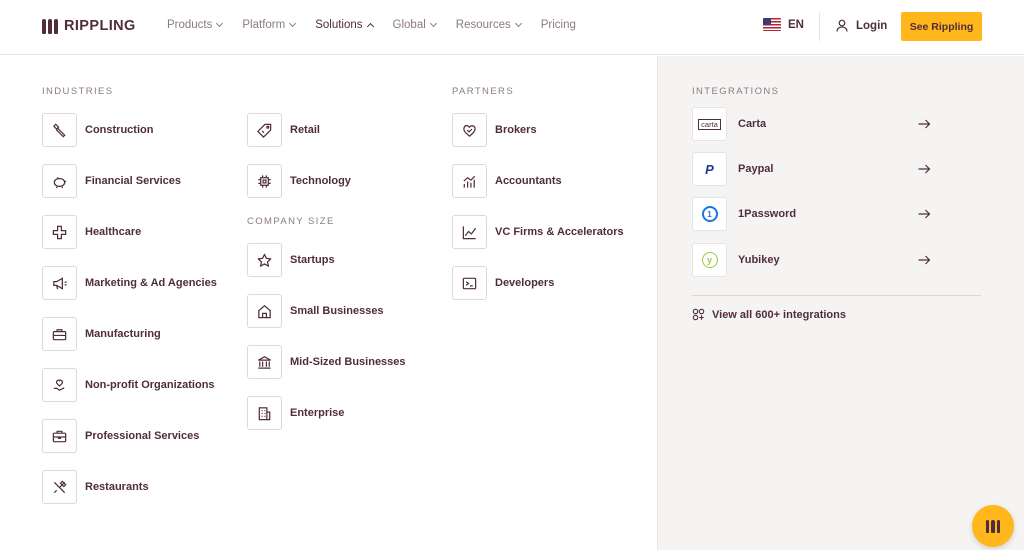 The width and height of the screenshot is (1024, 550). Describe the element at coordinates (78, 91) in the screenshot. I see `industries-heading: INDUSTRIES` at that location.